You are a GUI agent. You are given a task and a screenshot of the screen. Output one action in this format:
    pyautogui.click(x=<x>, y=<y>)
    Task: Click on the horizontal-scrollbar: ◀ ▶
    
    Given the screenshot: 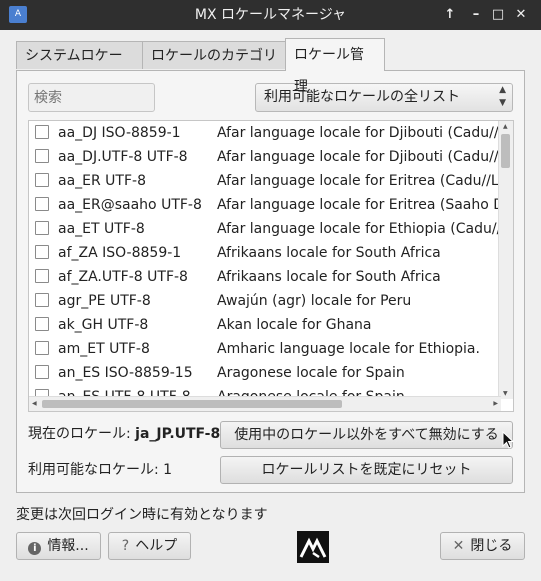 What is the action you would take?
    pyautogui.click(x=265, y=403)
    